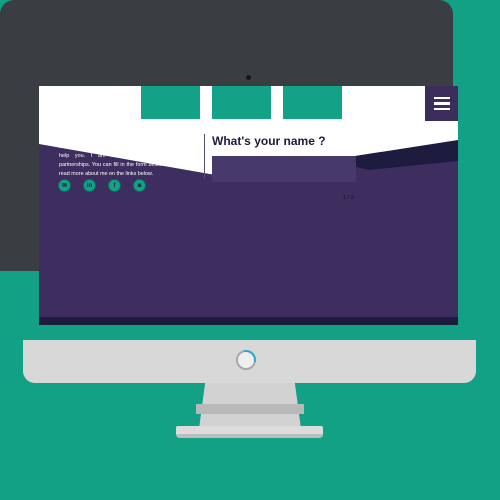  I want to click on contact-heading: Contact, so click(83, 108).